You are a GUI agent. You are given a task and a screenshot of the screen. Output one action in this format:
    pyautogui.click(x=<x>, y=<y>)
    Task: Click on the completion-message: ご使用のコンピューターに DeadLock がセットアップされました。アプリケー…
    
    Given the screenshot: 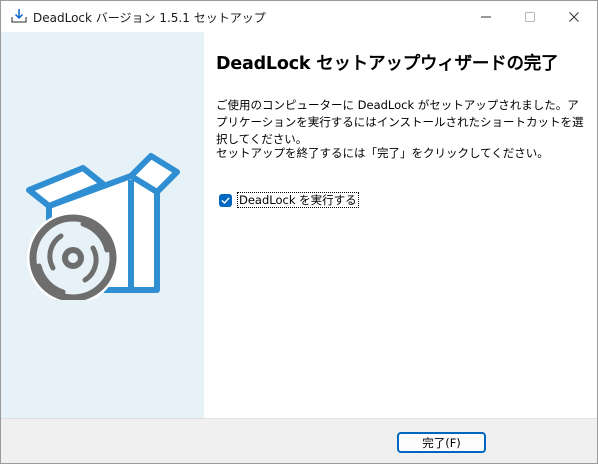 What is the action you would take?
    pyautogui.click(x=400, y=122)
    